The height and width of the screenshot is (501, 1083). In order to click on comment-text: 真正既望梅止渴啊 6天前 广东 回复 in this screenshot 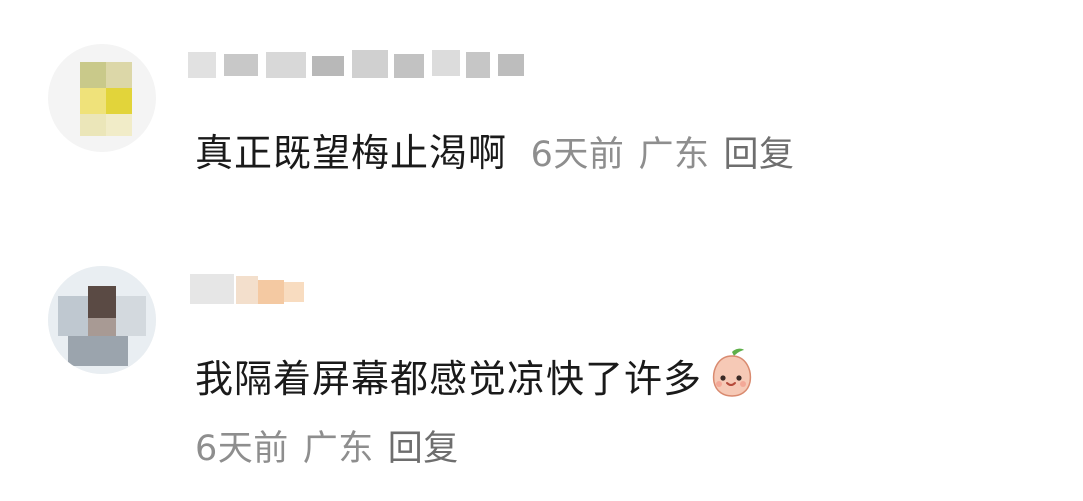, I will do `click(501, 149)`.